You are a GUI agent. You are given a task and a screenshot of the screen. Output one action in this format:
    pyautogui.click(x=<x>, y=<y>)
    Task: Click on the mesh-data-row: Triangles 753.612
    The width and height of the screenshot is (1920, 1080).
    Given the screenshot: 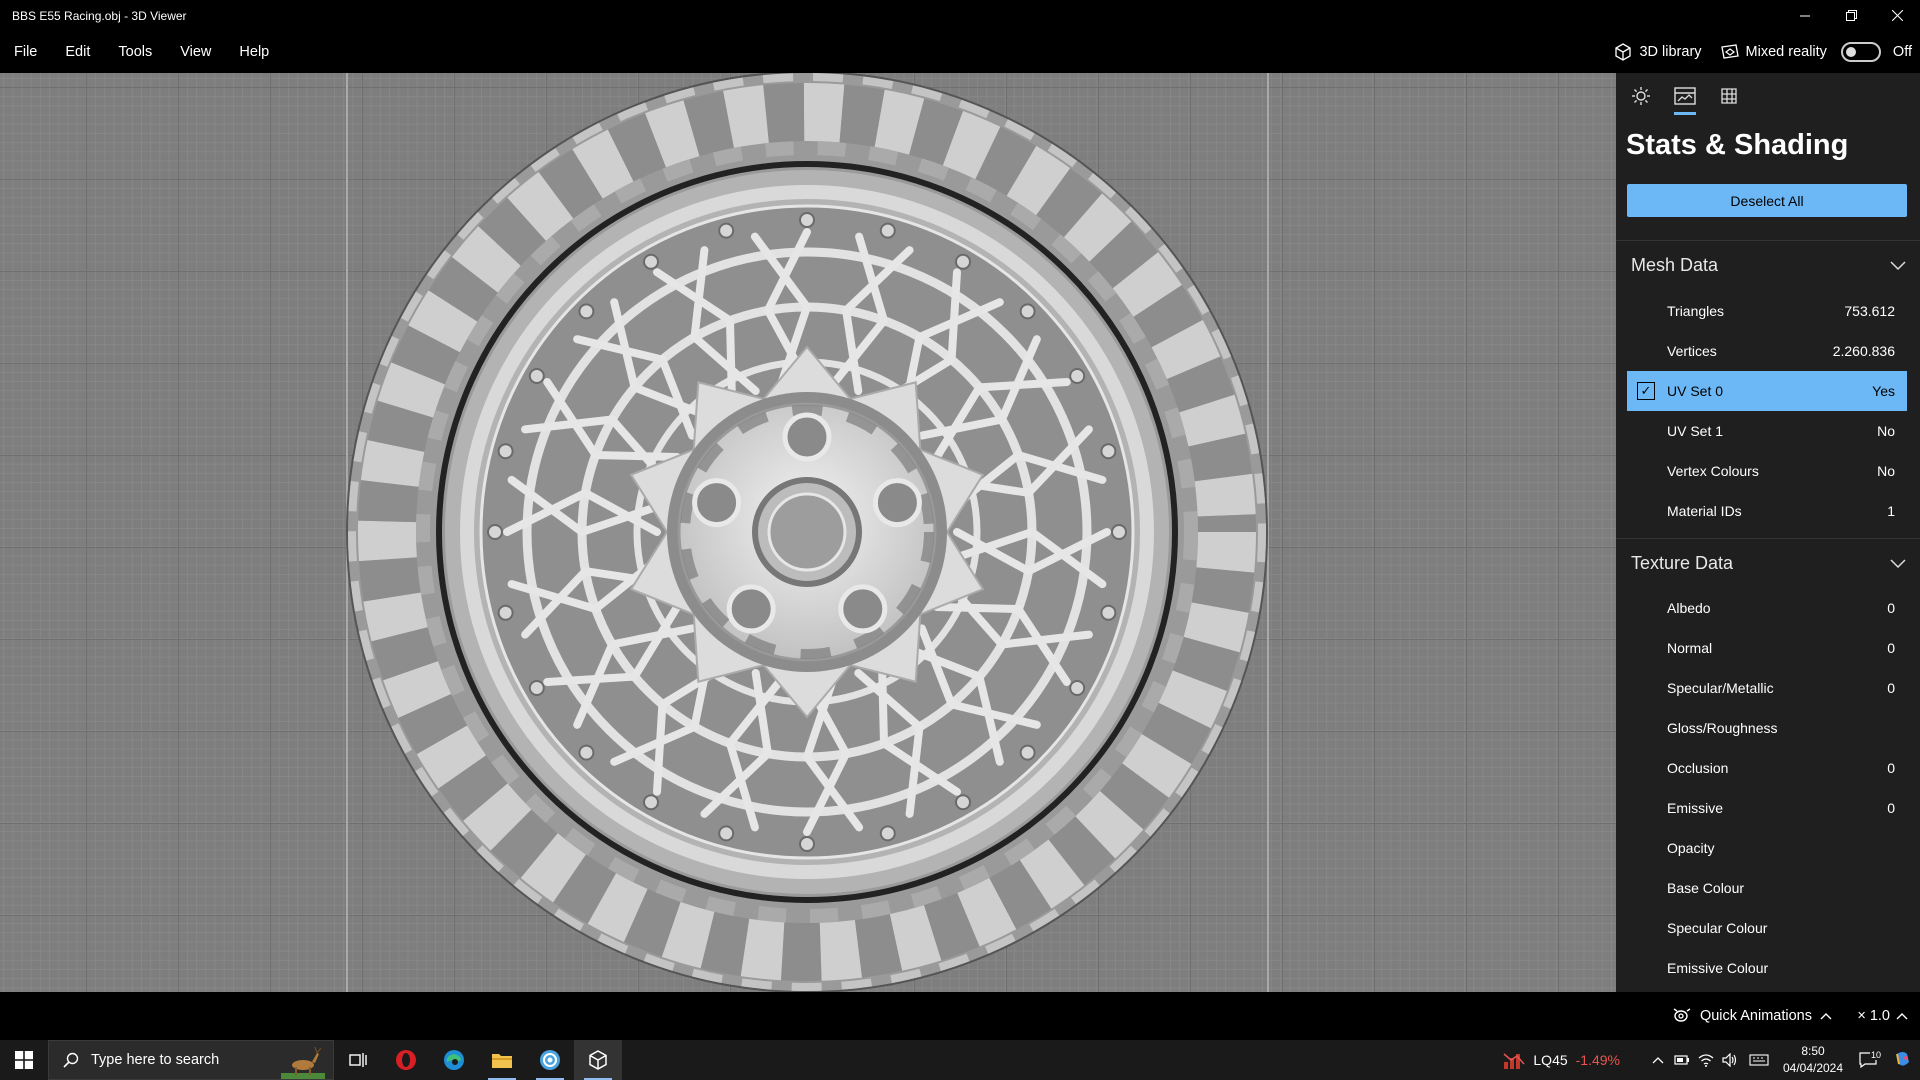 What is the action you would take?
    pyautogui.click(x=1767, y=311)
    